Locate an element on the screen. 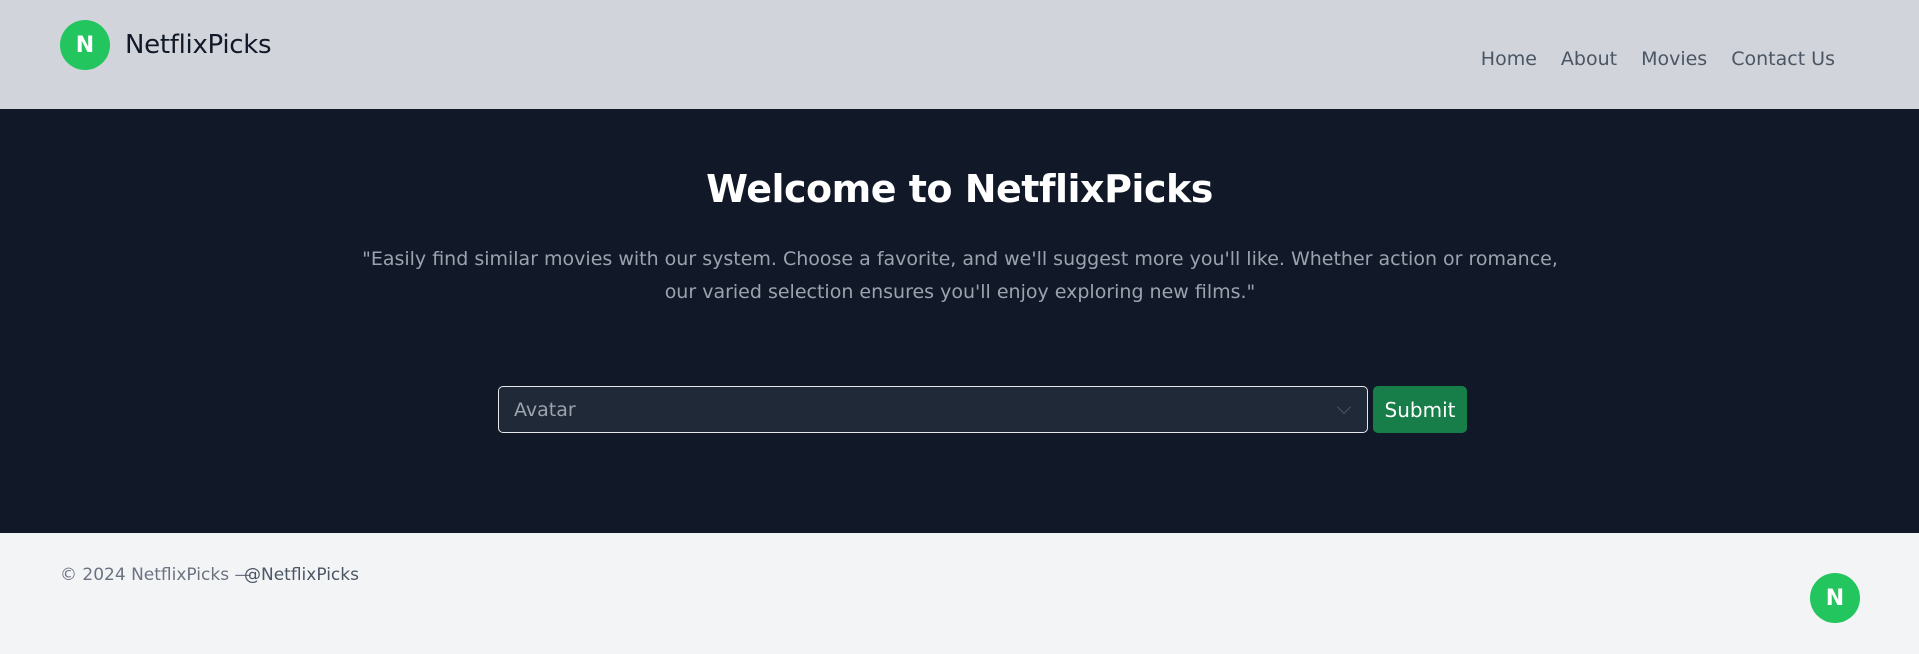 This screenshot has width=1919, height=654. brand-name: NetflixPicks is located at coordinates (198, 45).